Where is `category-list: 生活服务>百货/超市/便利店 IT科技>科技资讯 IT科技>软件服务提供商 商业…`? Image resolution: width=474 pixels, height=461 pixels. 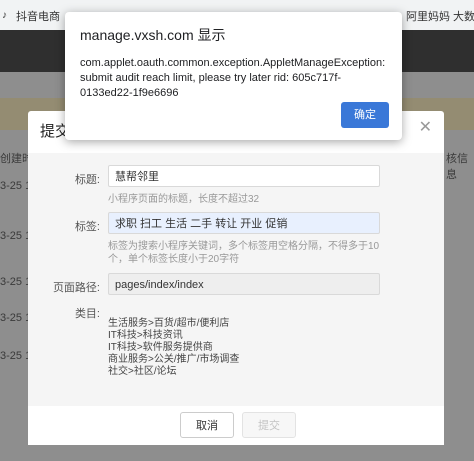 category-list: 生活服务>百货/超市/便利店 IT科技>科技资讯 IT科技>软件服务提供商 商业… is located at coordinates (173, 348).